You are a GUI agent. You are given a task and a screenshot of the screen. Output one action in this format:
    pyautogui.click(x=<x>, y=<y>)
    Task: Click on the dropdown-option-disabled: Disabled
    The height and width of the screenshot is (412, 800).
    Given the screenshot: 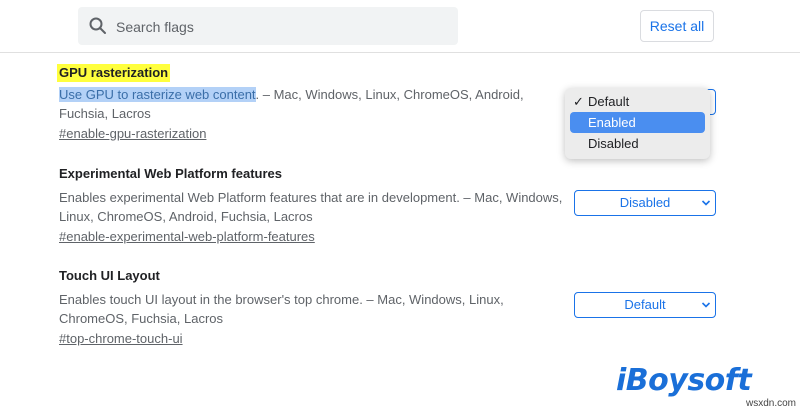 What is the action you would take?
    pyautogui.click(x=637, y=143)
    